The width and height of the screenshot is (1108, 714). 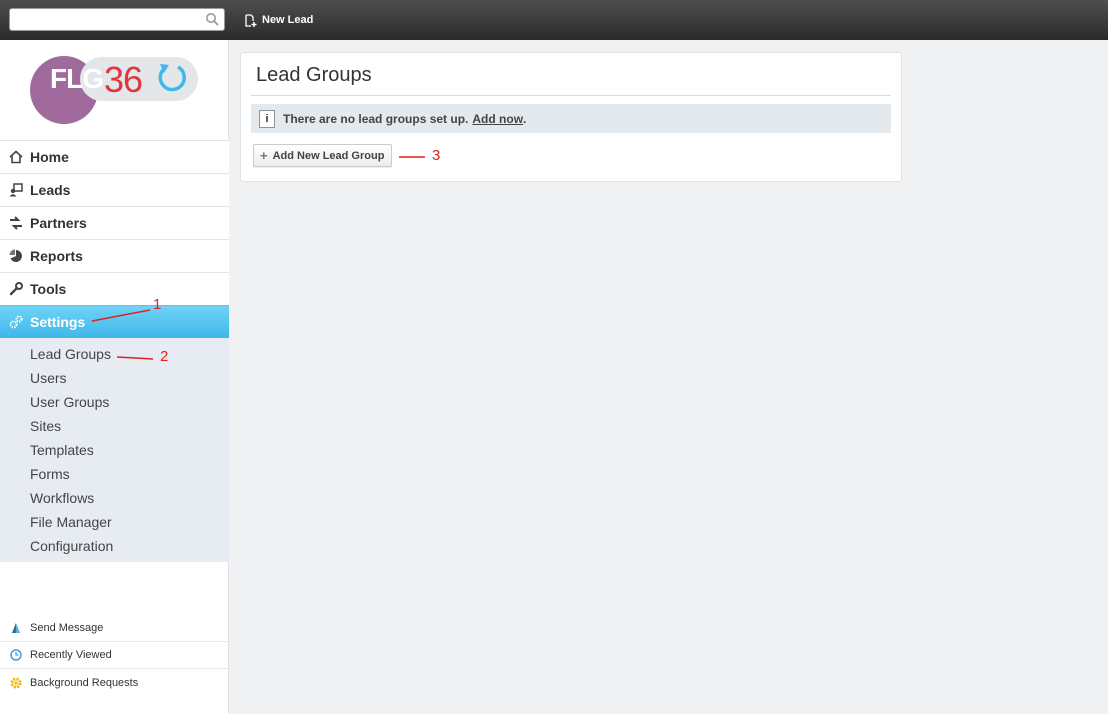 What do you see at coordinates (114, 522) in the screenshot?
I see `subnav-file-manager: File Manager` at bounding box center [114, 522].